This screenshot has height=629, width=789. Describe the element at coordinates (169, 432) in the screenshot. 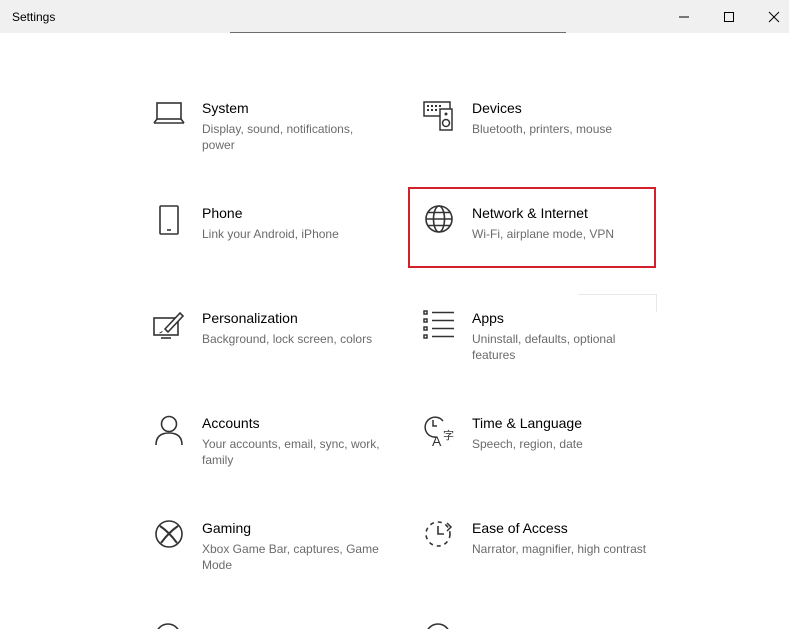

I see `person-icon` at that location.